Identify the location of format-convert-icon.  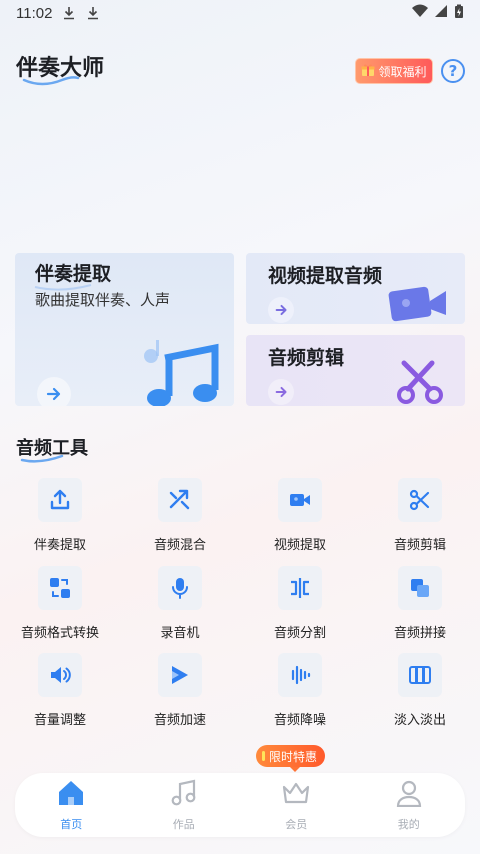
(60, 588).